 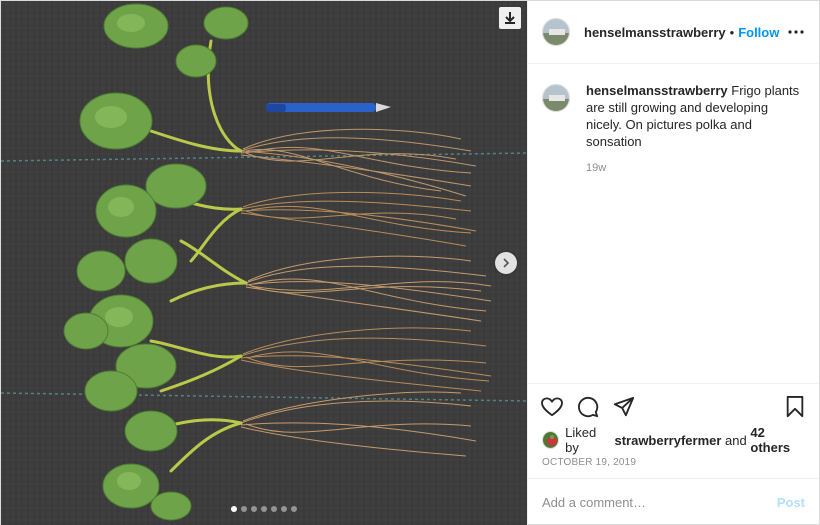 I want to click on post-date: October 19, 2019, so click(x=673, y=464).